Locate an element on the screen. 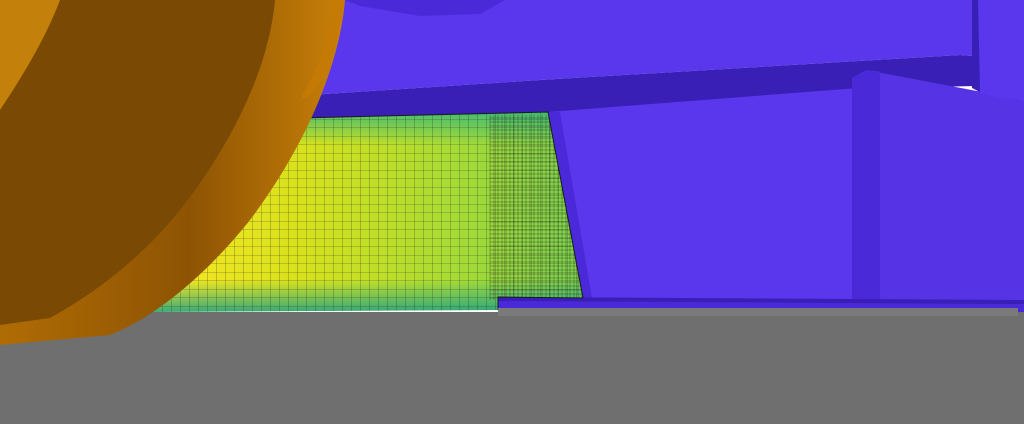 The height and width of the screenshot is (424, 1024). vertical-pillar is located at coordinates (866, 196).